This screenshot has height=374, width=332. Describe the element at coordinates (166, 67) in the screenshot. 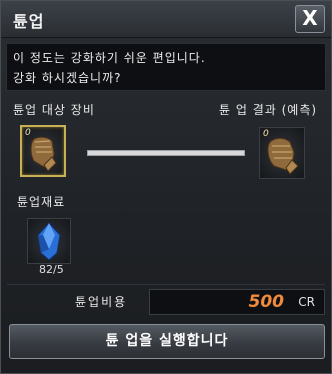

I see `message-box: 이 정도는 강화하기 쉬운 편입니다. 강화 하시겠습니까?` at that location.